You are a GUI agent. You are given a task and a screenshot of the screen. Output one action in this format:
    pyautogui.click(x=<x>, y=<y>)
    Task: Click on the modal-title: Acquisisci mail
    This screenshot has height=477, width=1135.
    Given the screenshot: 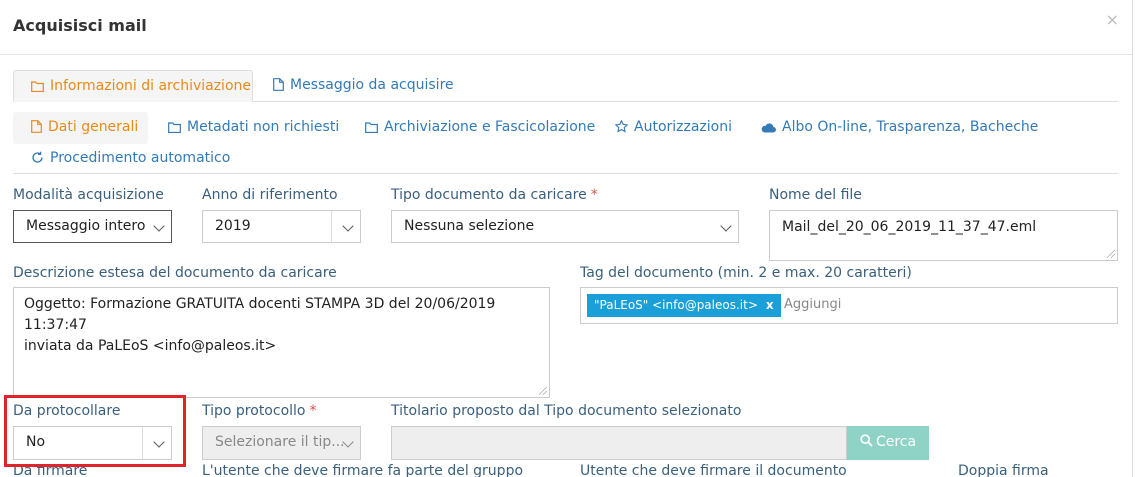 What is the action you would take?
    pyautogui.click(x=80, y=25)
    